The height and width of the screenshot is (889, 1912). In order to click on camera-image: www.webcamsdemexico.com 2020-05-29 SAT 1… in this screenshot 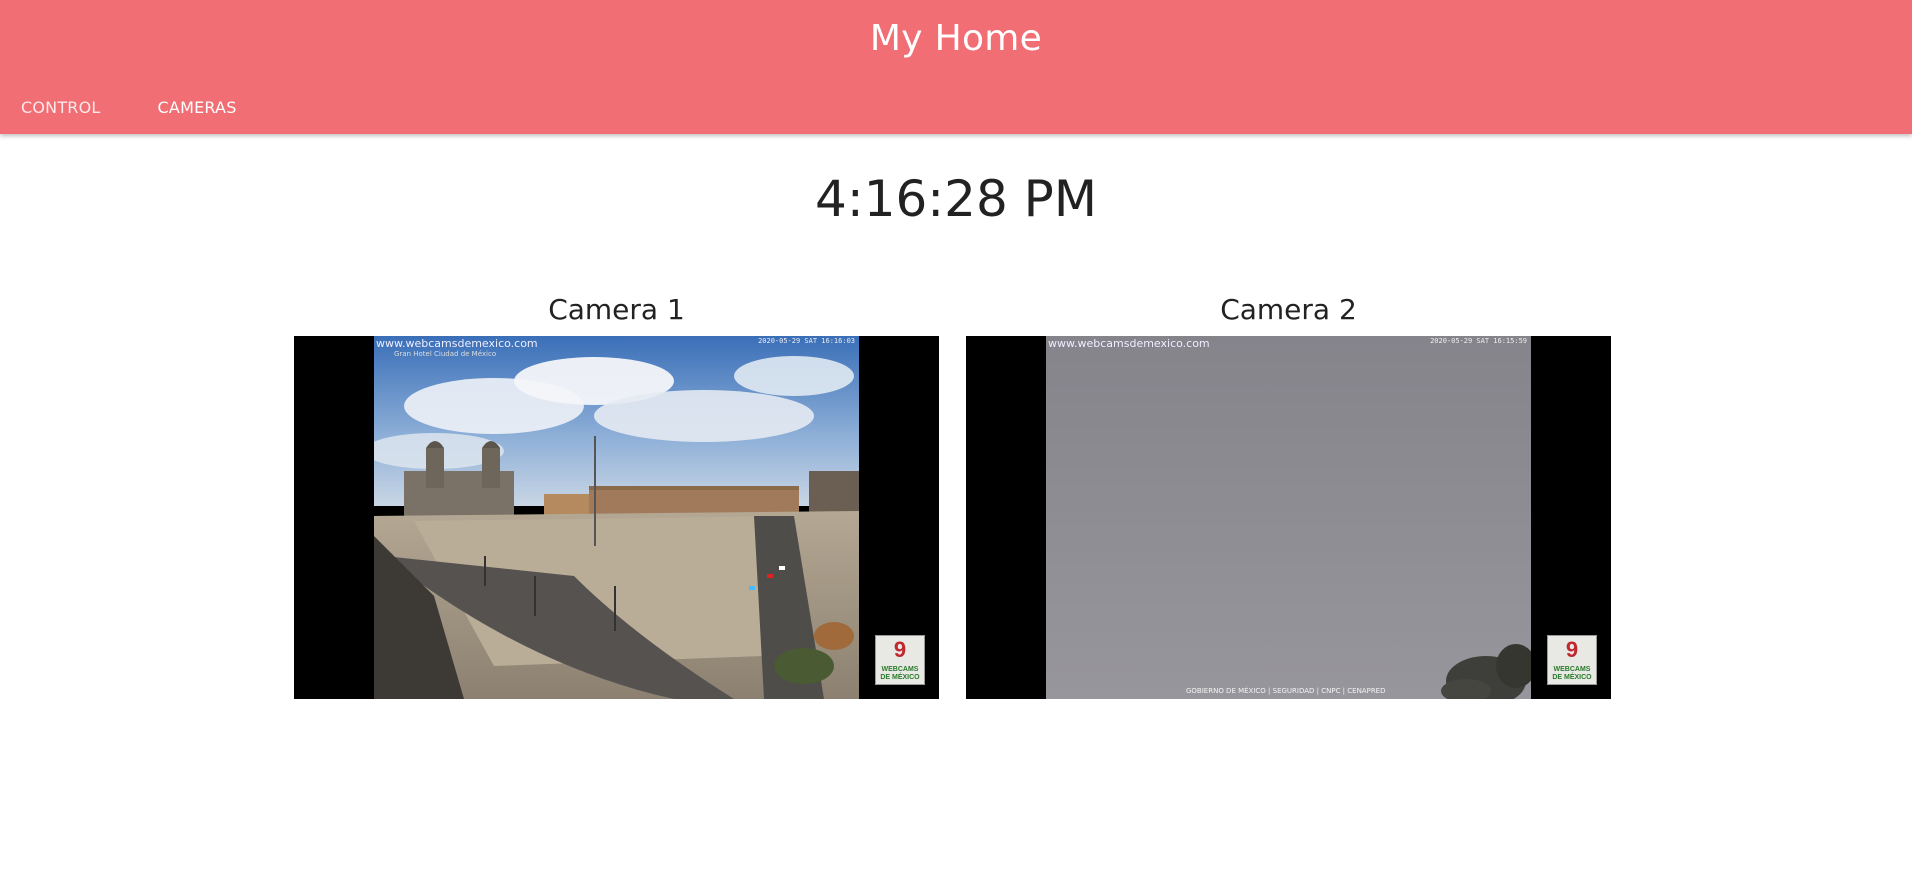, I will do `click(1288, 517)`.